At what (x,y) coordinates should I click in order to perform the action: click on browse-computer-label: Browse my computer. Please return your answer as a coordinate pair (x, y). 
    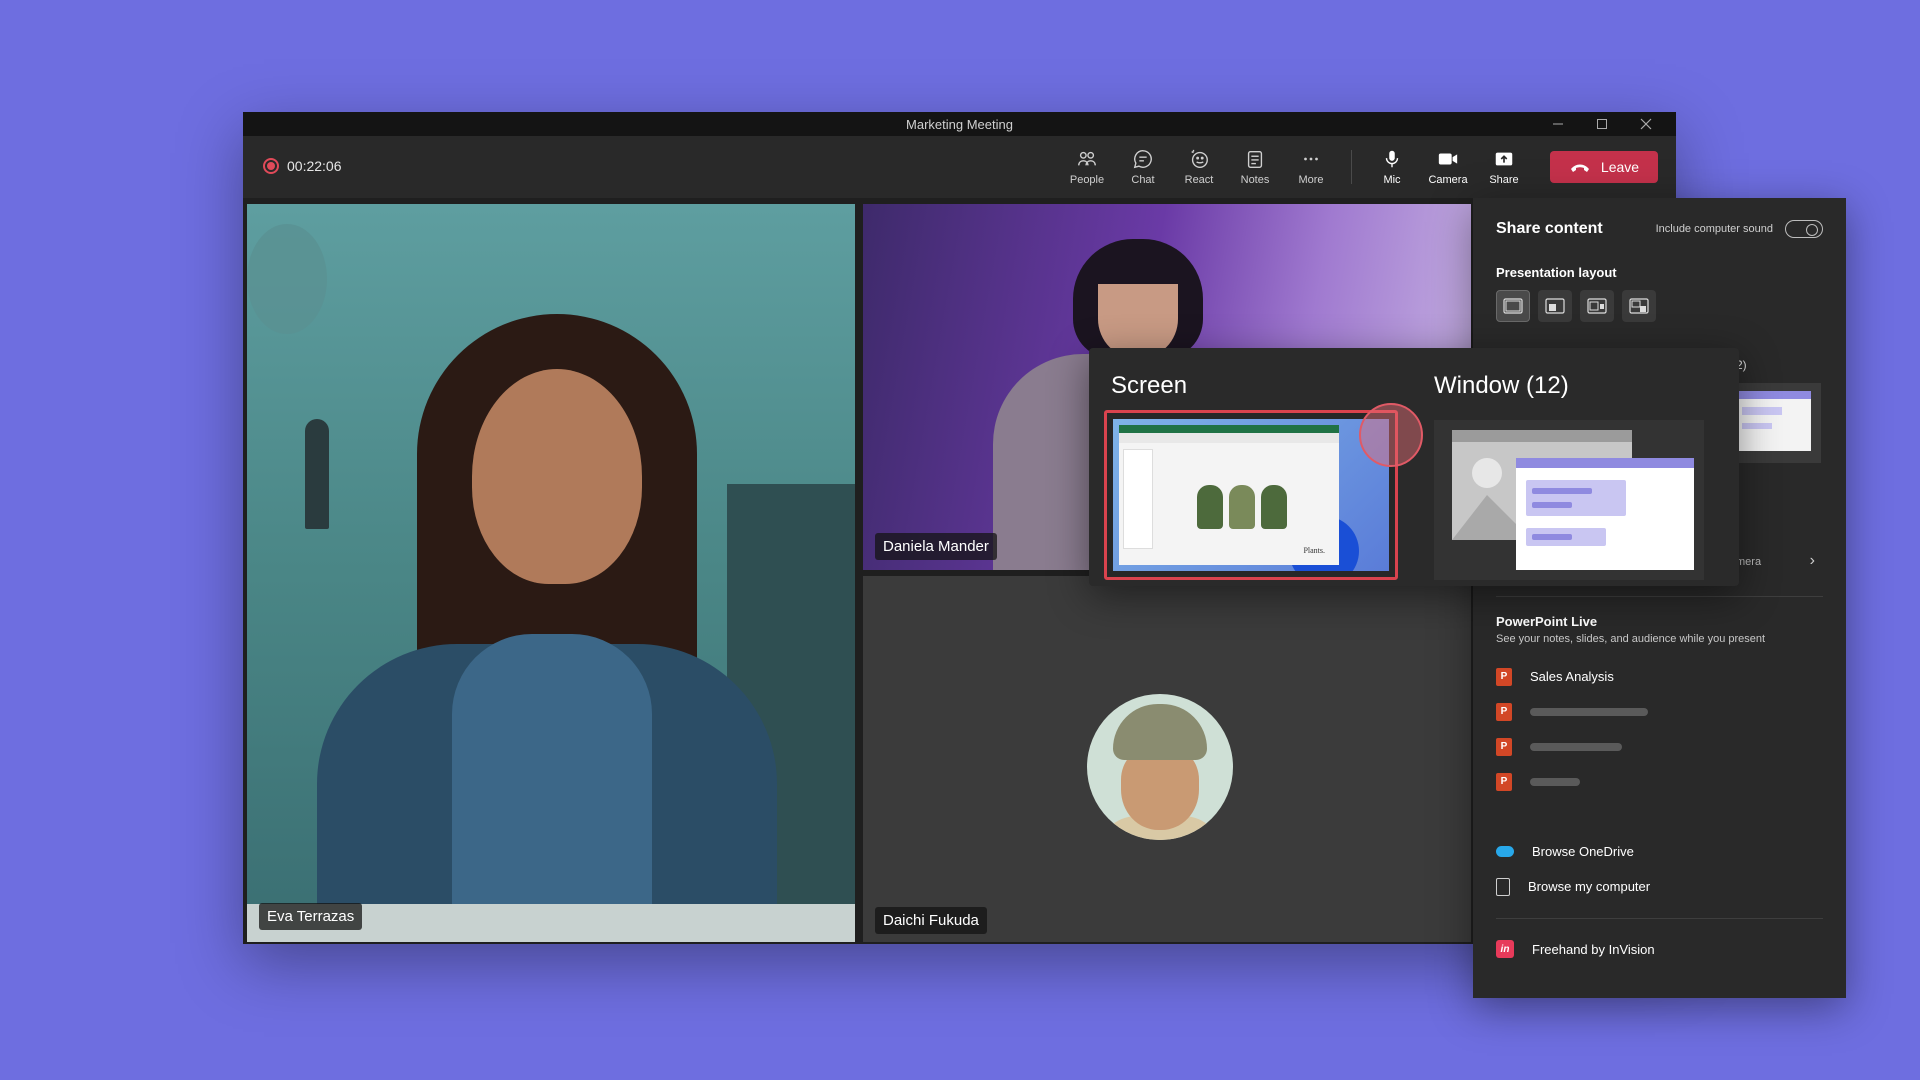
    Looking at the image, I should click on (1589, 886).